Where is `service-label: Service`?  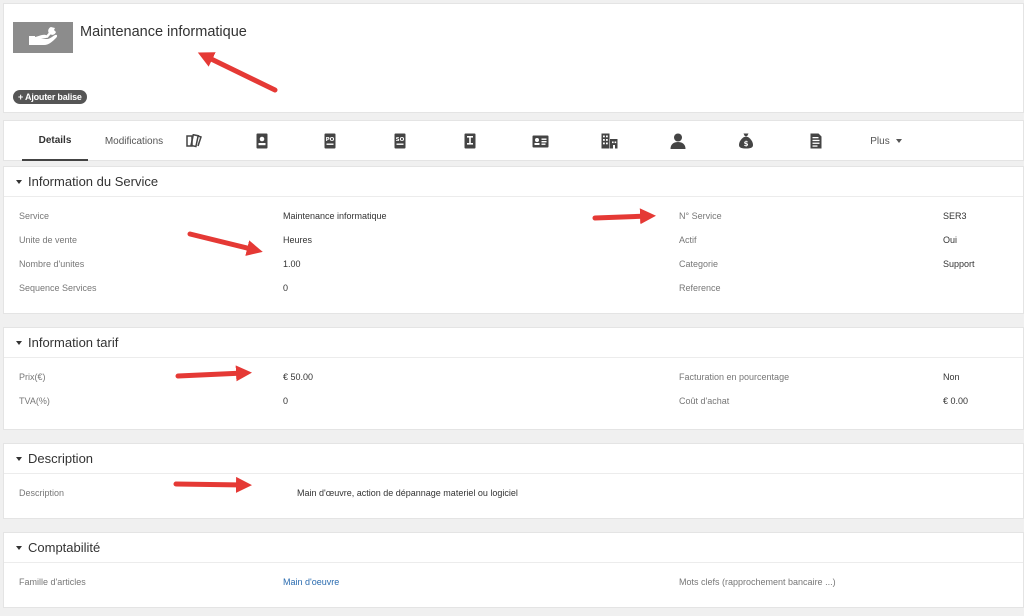
service-label: Service is located at coordinates (34, 216).